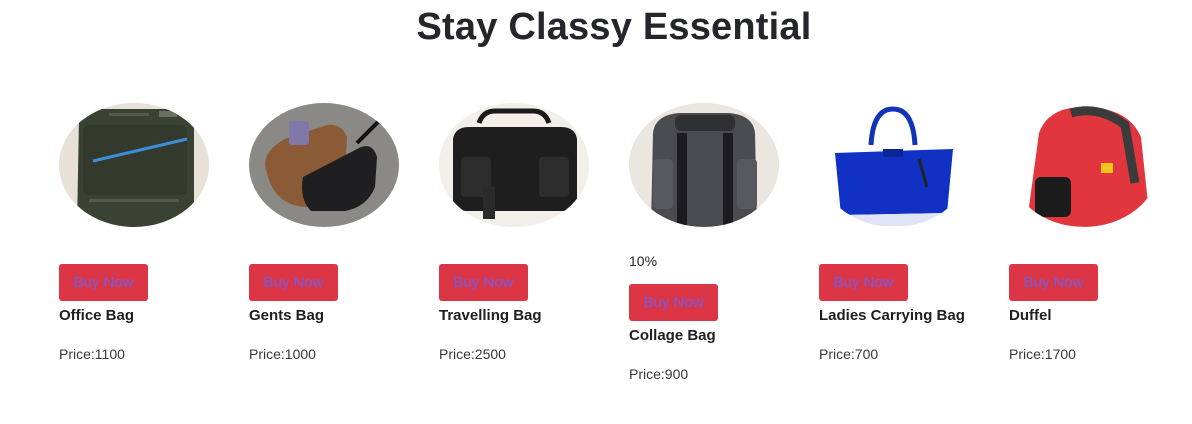  I want to click on product-card-gents-bag: Buy Now Gents Bag Price:1000, so click(329, 232).